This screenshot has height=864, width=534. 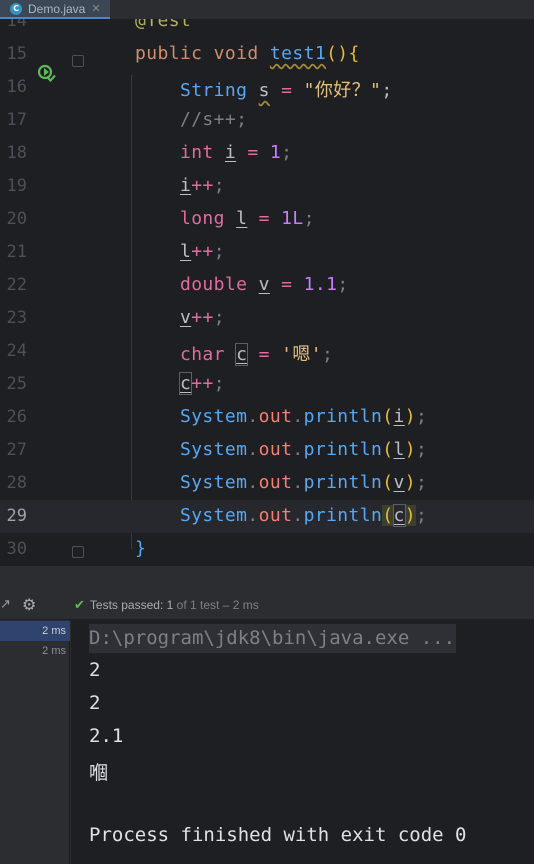 What do you see at coordinates (16, 417) in the screenshot?
I see `line-number: 26` at bounding box center [16, 417].